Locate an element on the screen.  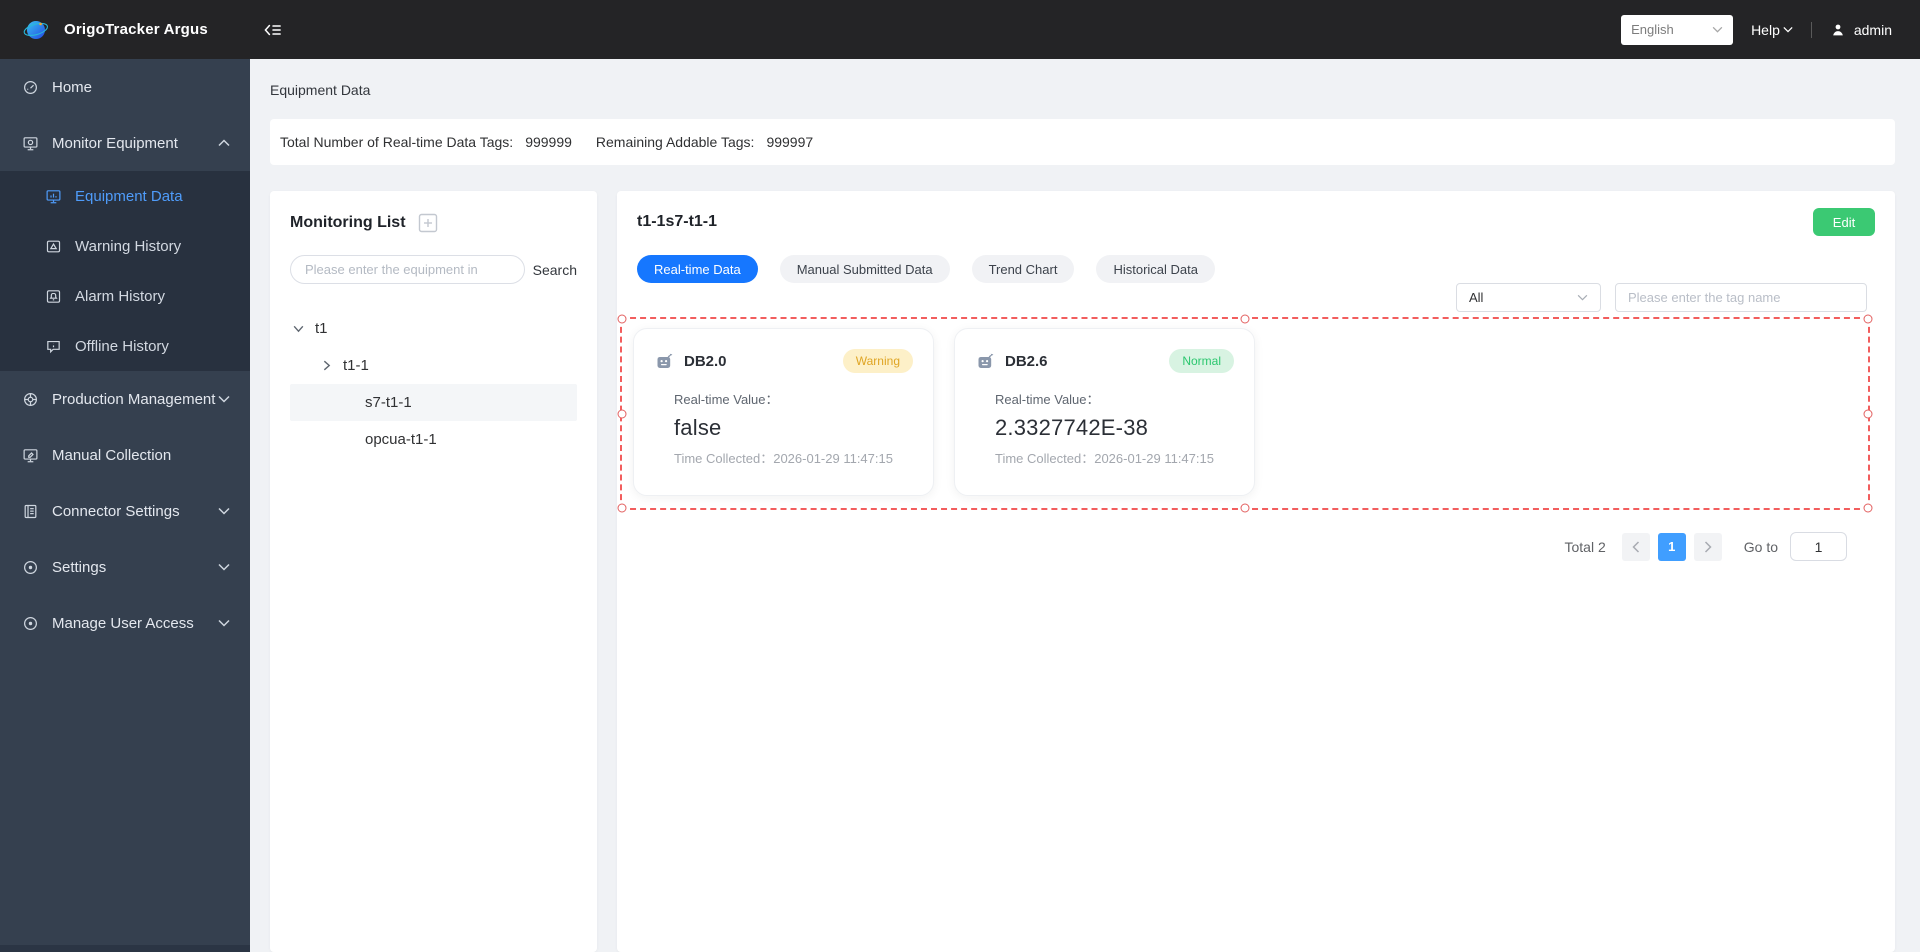
bell-icon is located at coordinates (53, 296).